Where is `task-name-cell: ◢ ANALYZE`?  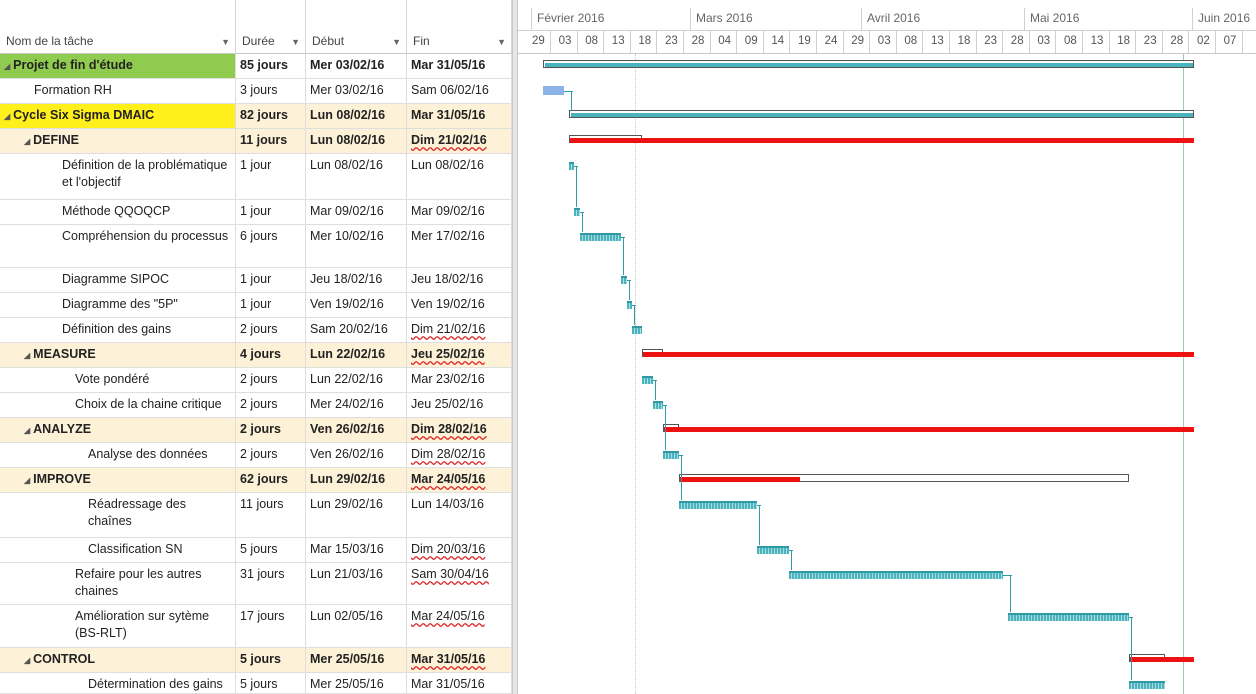
task-name-cell: ◢ ANALYZE is located at coordinates (118, 430).